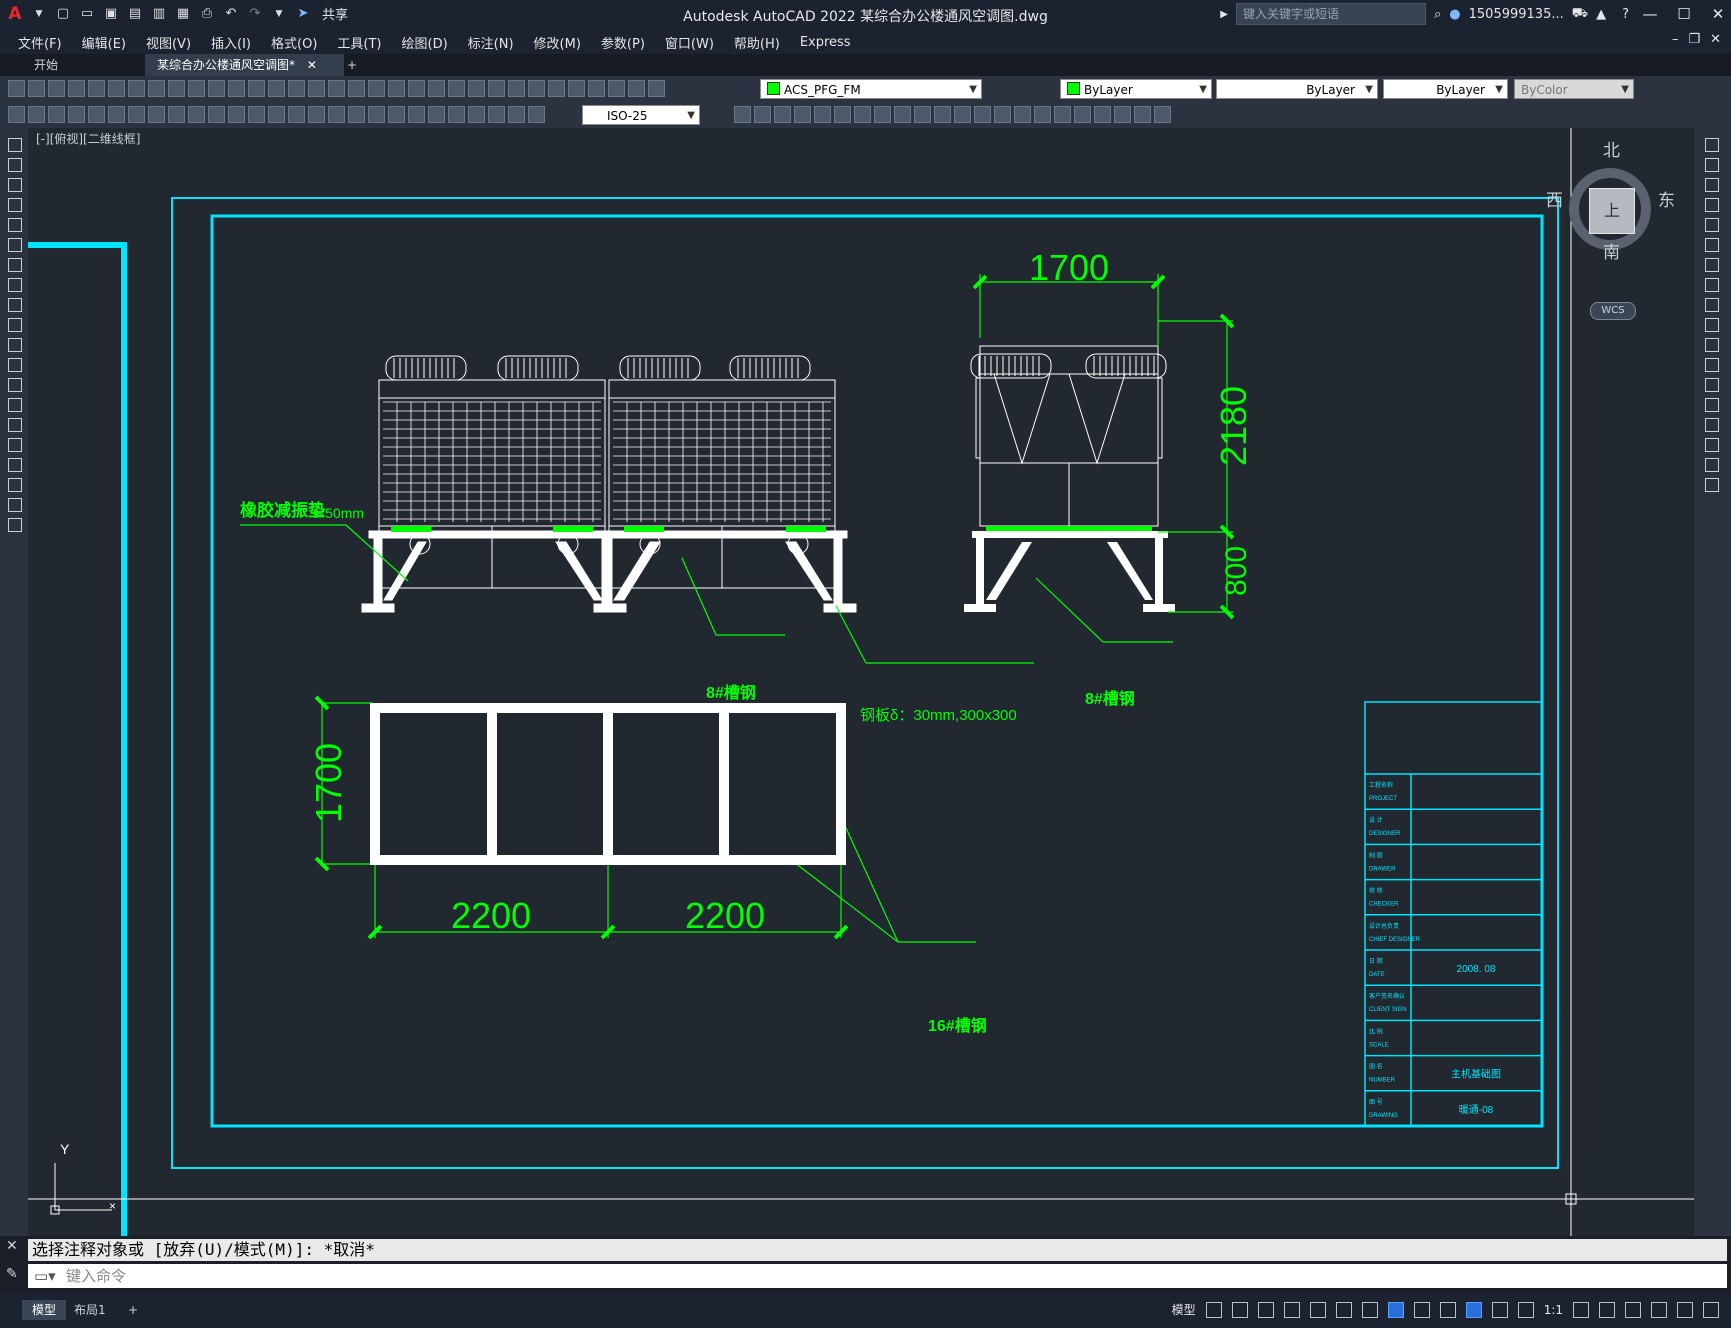 The image size is (1731, 1328). I want to click on open-file-icon: ▭, so click(87, 14).